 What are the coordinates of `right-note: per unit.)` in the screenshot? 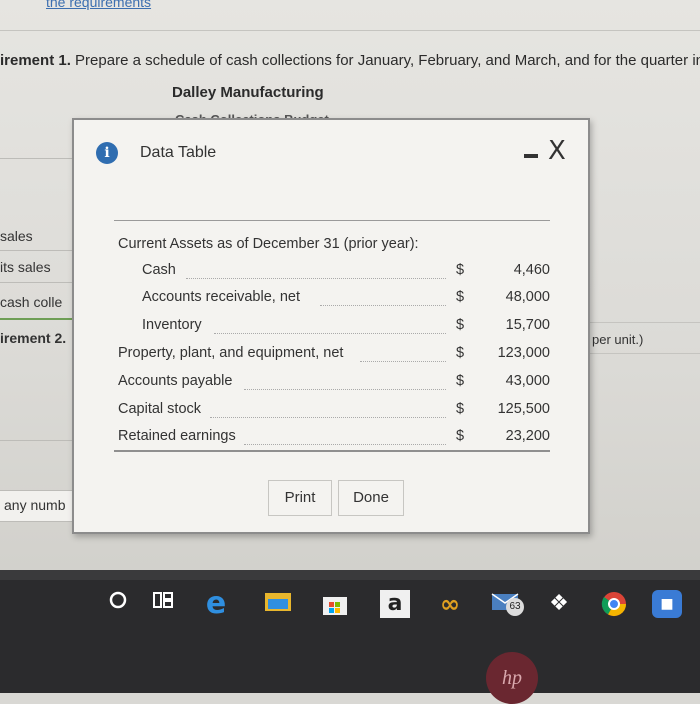 It's located at (618, 339).